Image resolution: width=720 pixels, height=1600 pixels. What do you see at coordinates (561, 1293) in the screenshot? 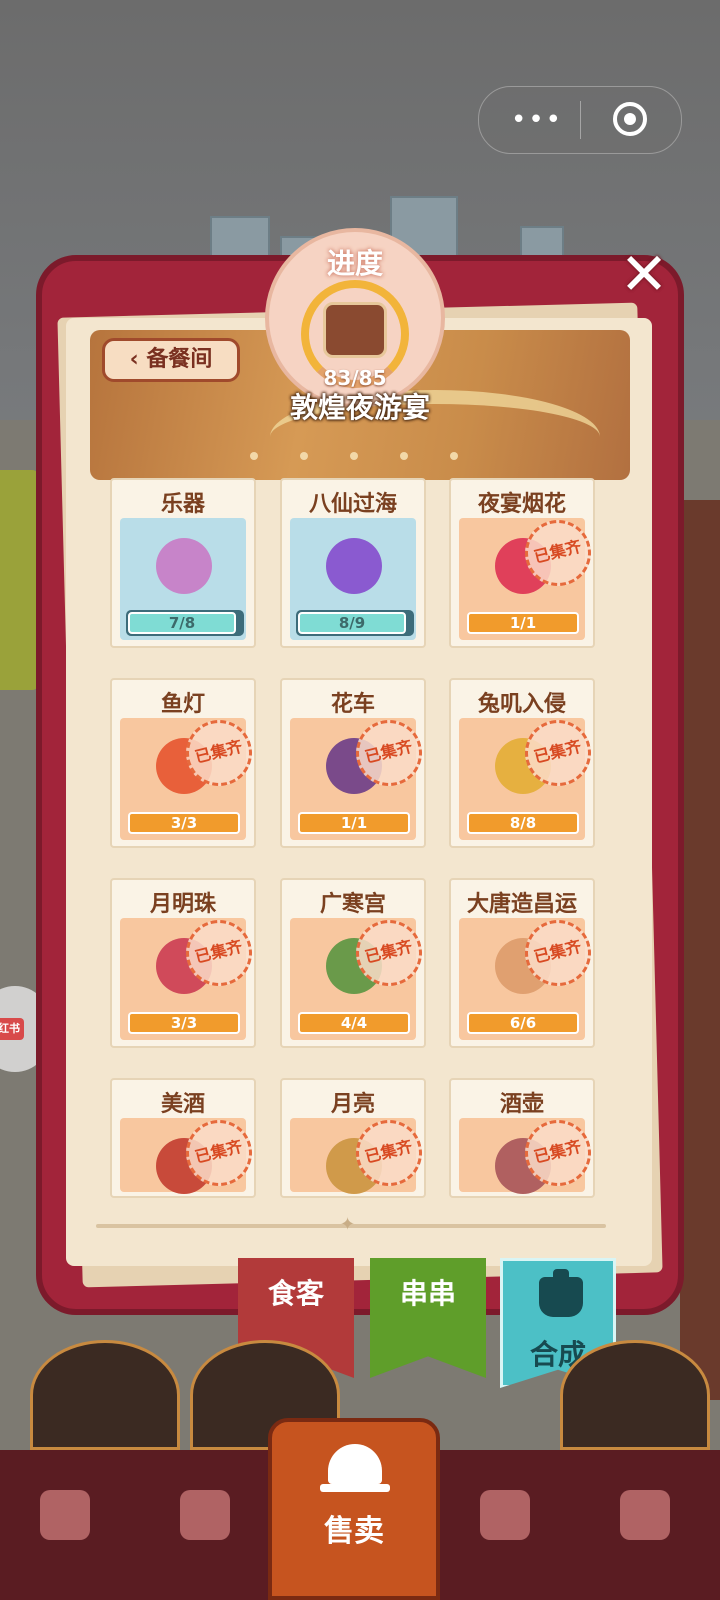
I see `pot-icon` at bounding box center [561, 1293].